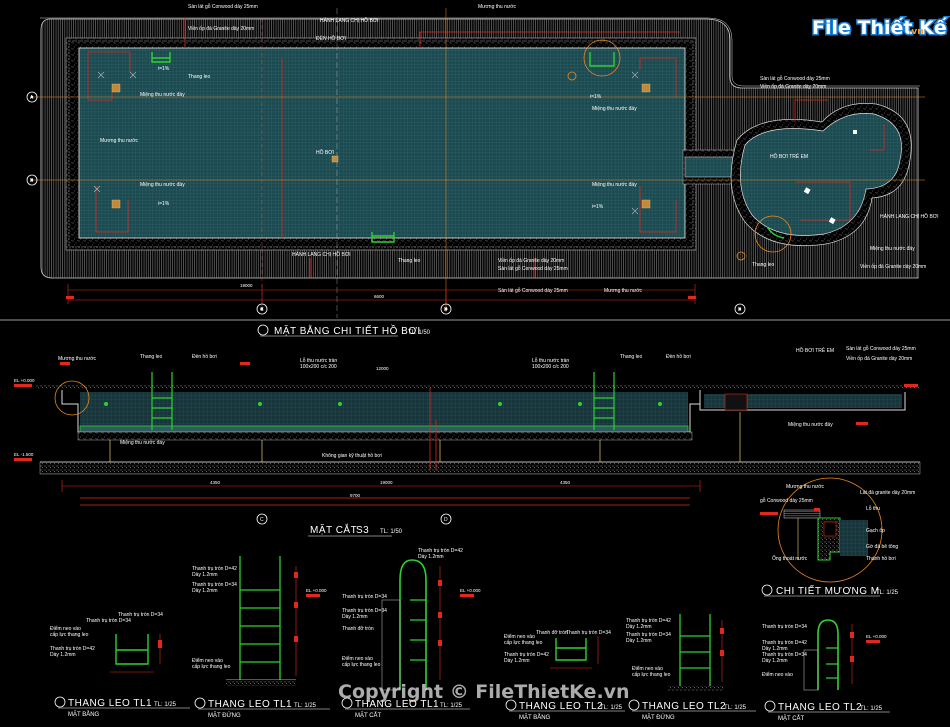 Image resolution: width=950 pixels, height=727 pixels. What do you see at coordinates (391, 532) in the screenshot?
I see `sec-scale: TL: 1/50` at bounding box center [391, 532].